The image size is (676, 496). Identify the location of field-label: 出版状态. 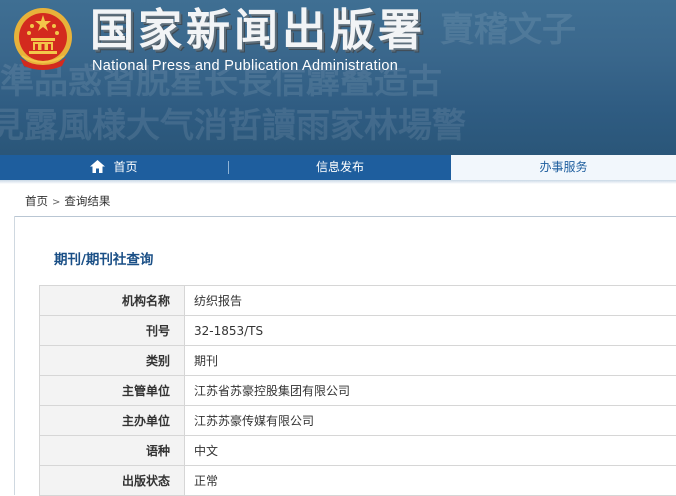
(112, 481).